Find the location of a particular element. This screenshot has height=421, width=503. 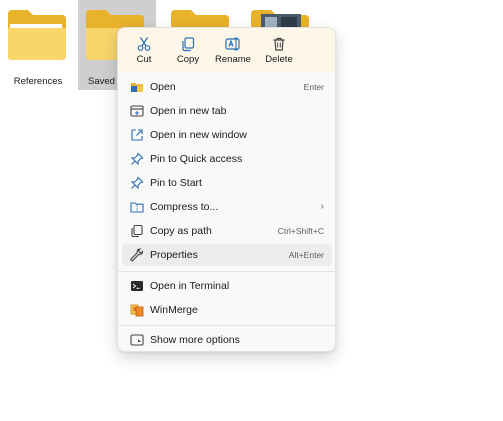

menu-item-shortcut: Alt+Enter is located at coordinates (306, 255).